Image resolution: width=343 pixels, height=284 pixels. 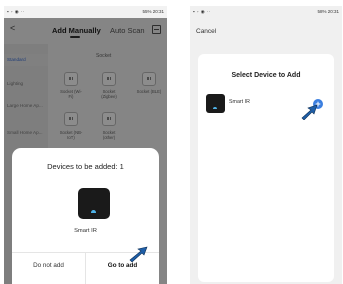 What do you see at coordinates (85, 166) in the screenshot?
I see `dialog-title: Devices to be added: 1` at bounding box center [85, 166].